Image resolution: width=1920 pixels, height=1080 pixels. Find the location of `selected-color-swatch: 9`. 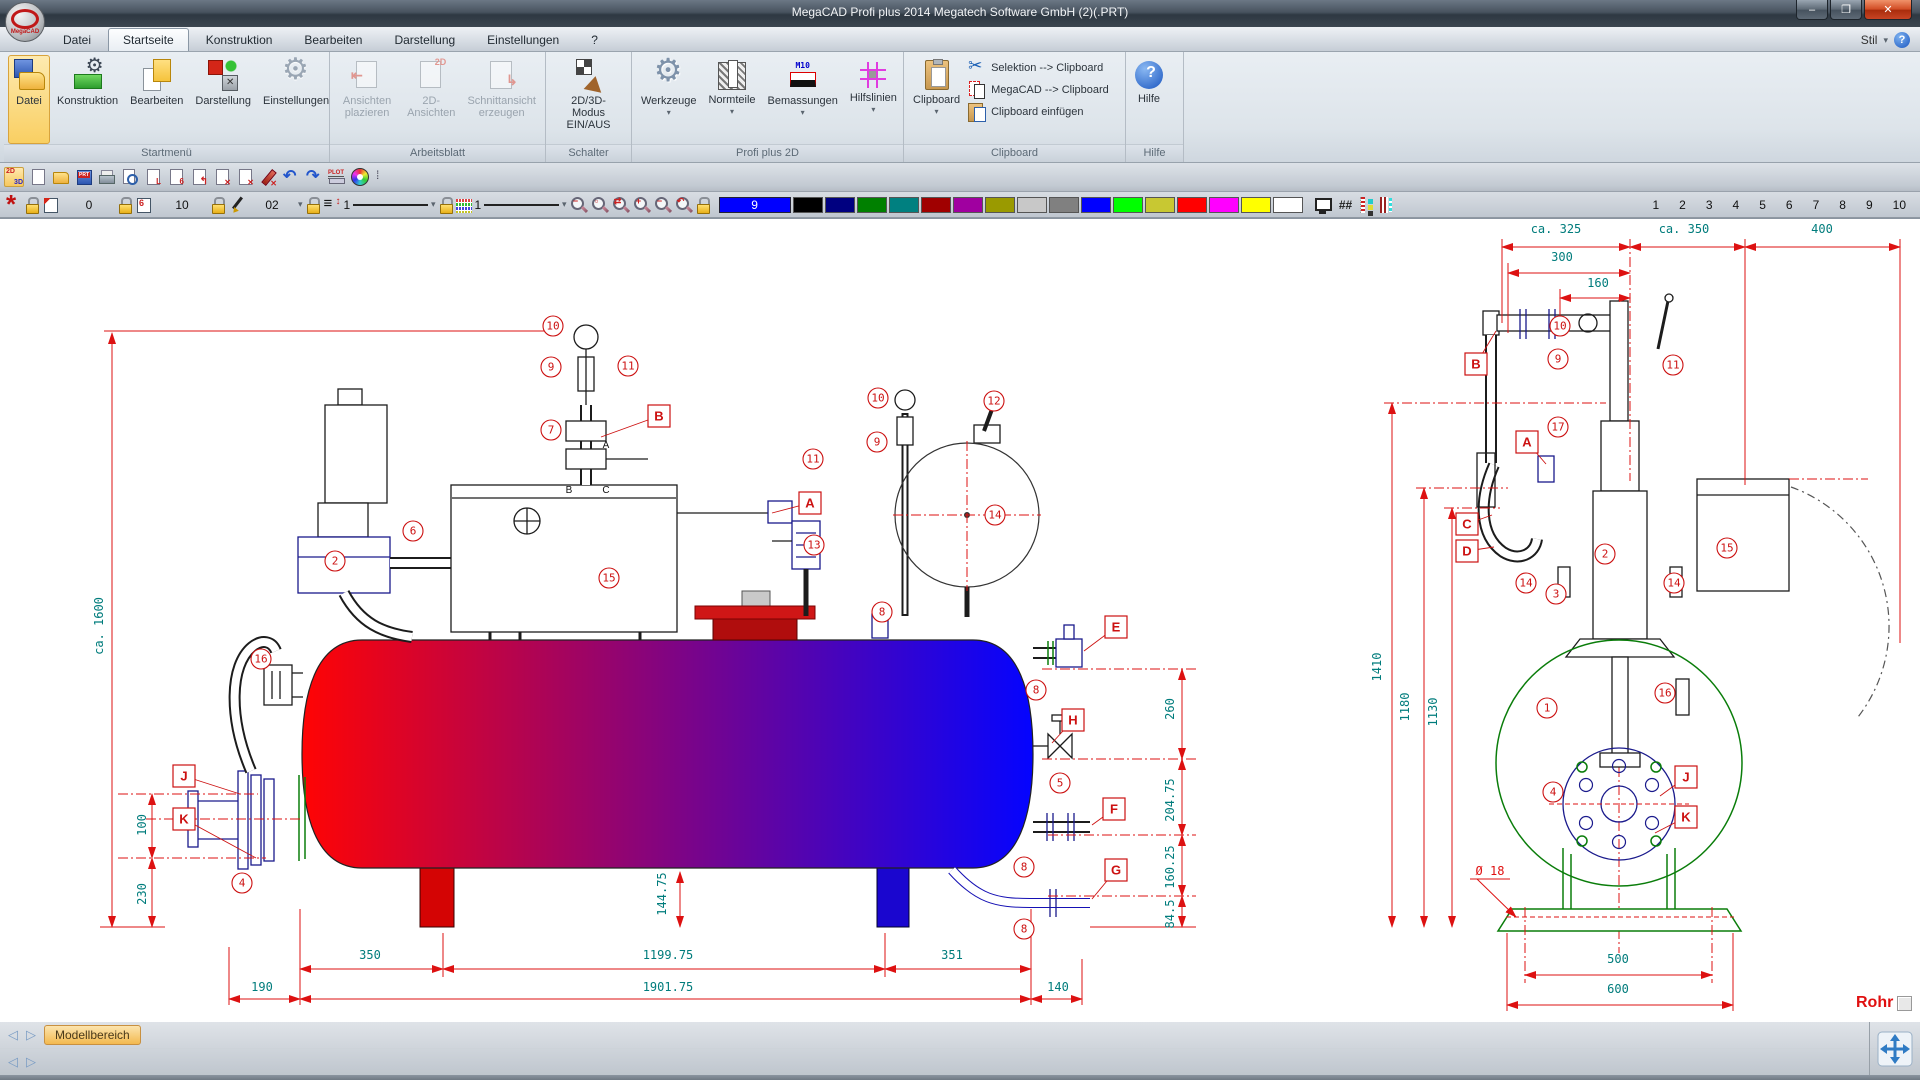

selected-color-swatch: 9 is located at coordinates (754, 204).